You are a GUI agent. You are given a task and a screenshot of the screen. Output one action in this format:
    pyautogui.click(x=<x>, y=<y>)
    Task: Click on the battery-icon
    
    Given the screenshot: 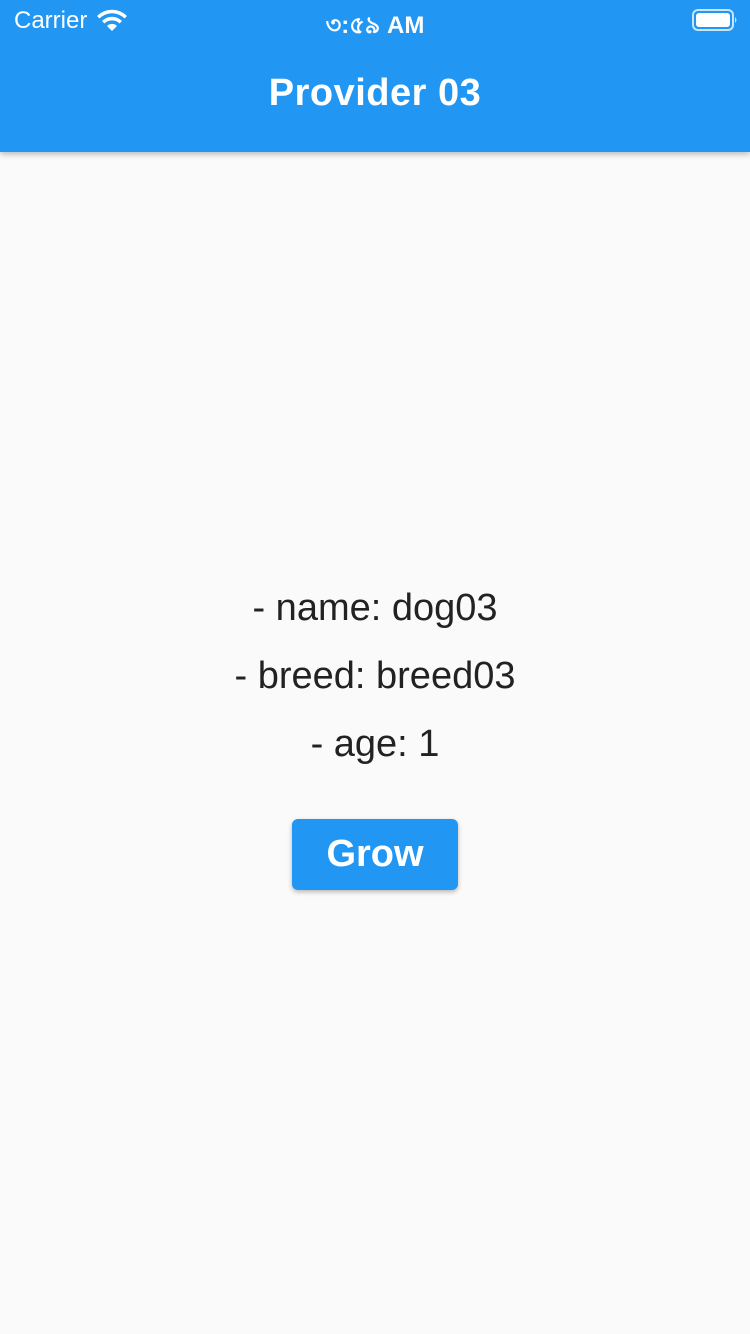 What is the action you would take?
    pyautogui.click(x=714, y=20)
    